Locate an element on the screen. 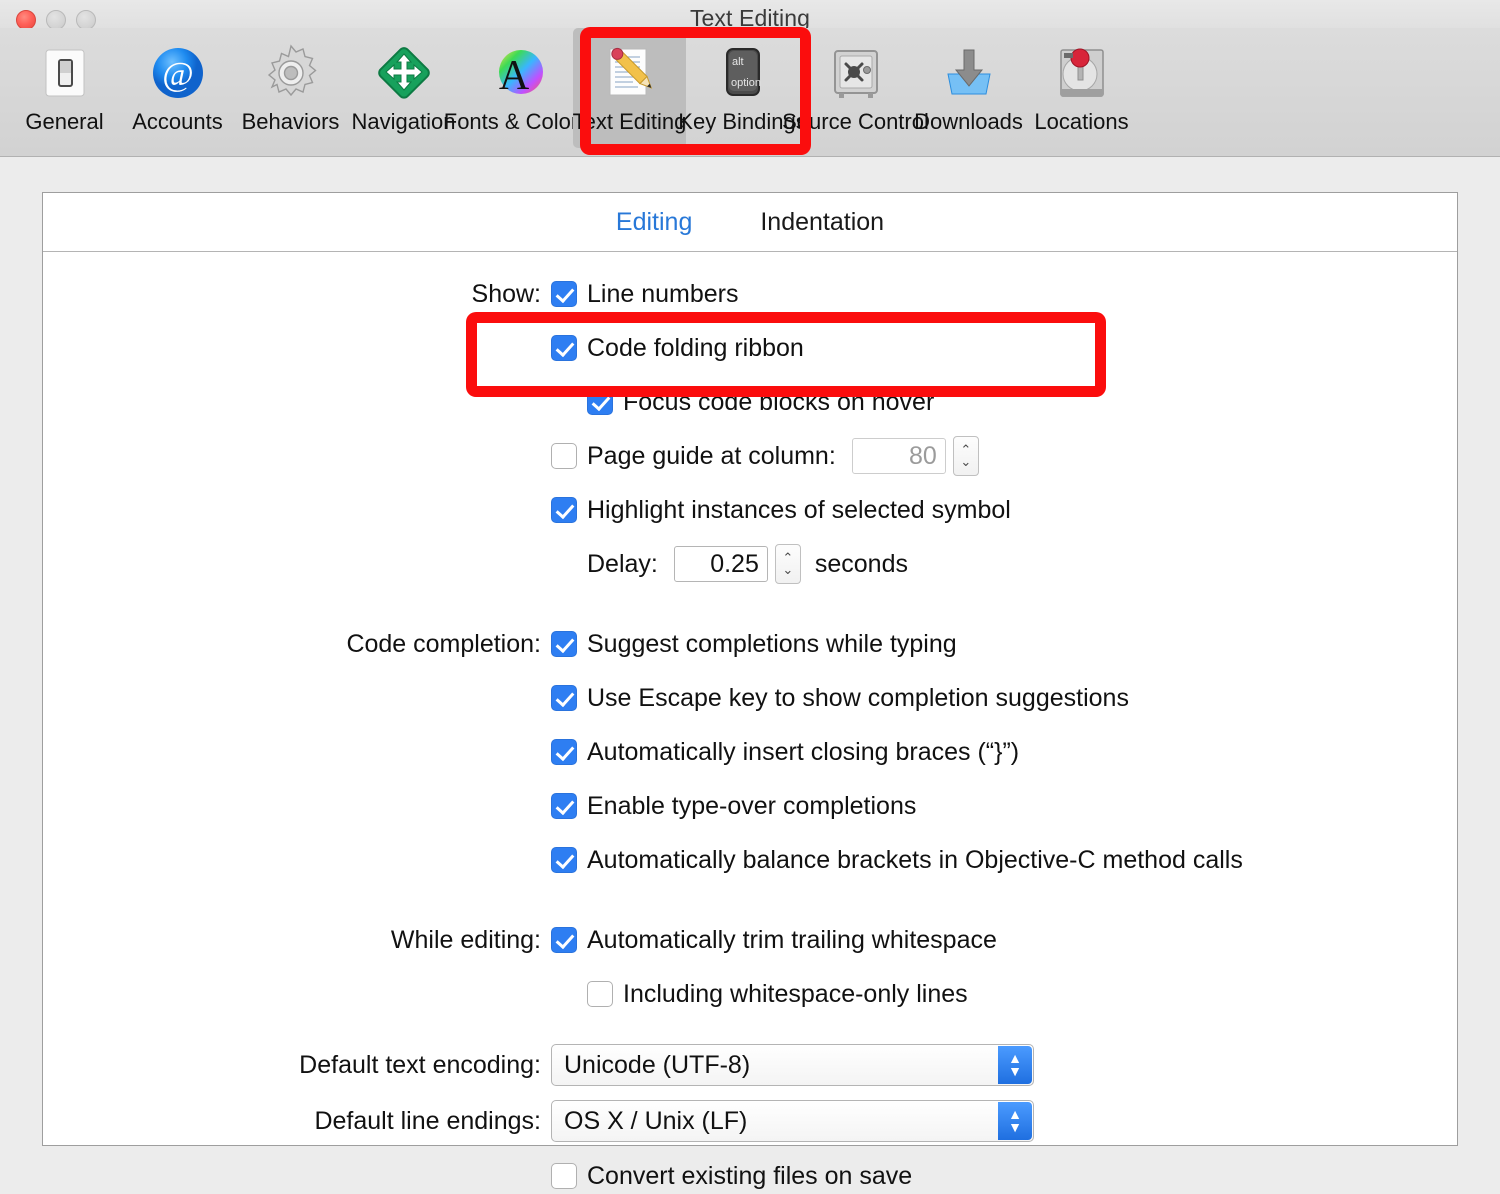 The width and height of the screenshot is (1500, 1194). checkbox-trim-trailing-whitespace is located at coordinates (564, 940).